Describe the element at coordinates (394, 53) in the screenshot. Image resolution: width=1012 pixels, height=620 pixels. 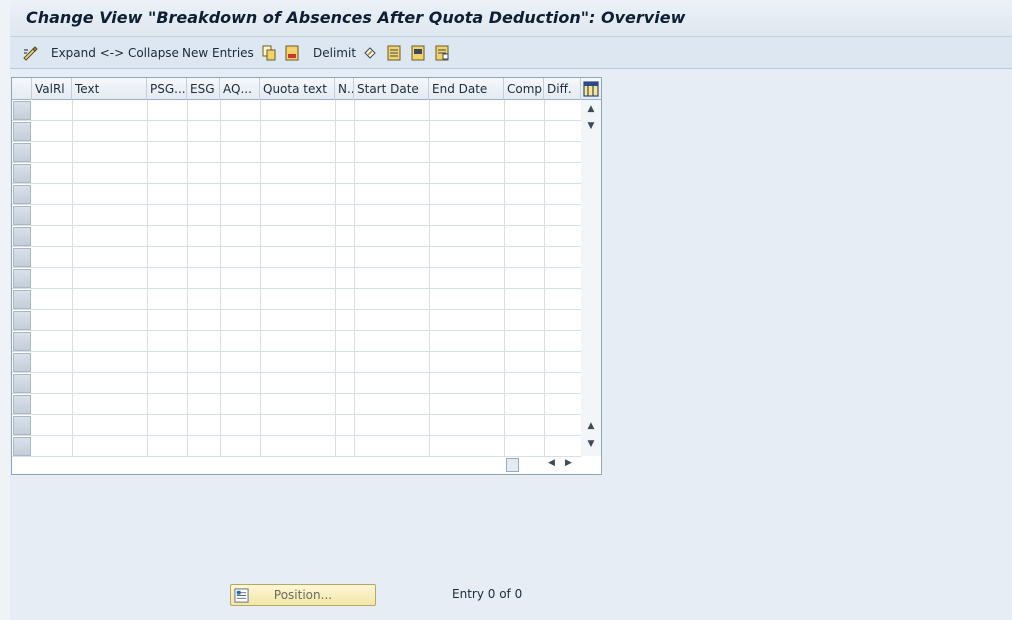
I see `select-all-icon` at that location.